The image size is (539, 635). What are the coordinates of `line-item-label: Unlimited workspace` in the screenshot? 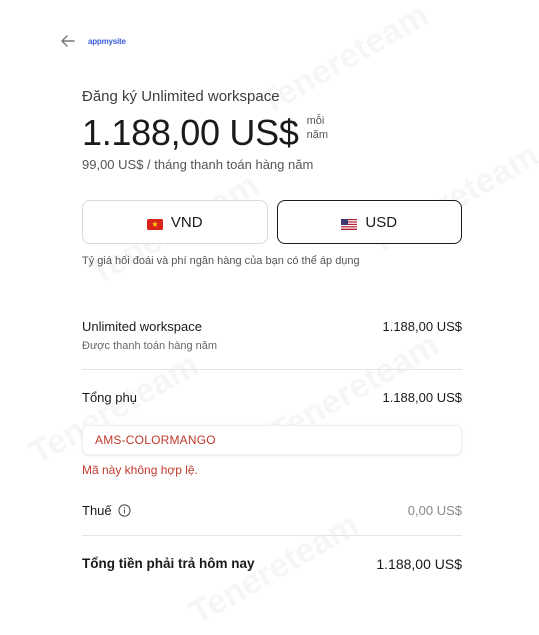 It's located at (142, 326).